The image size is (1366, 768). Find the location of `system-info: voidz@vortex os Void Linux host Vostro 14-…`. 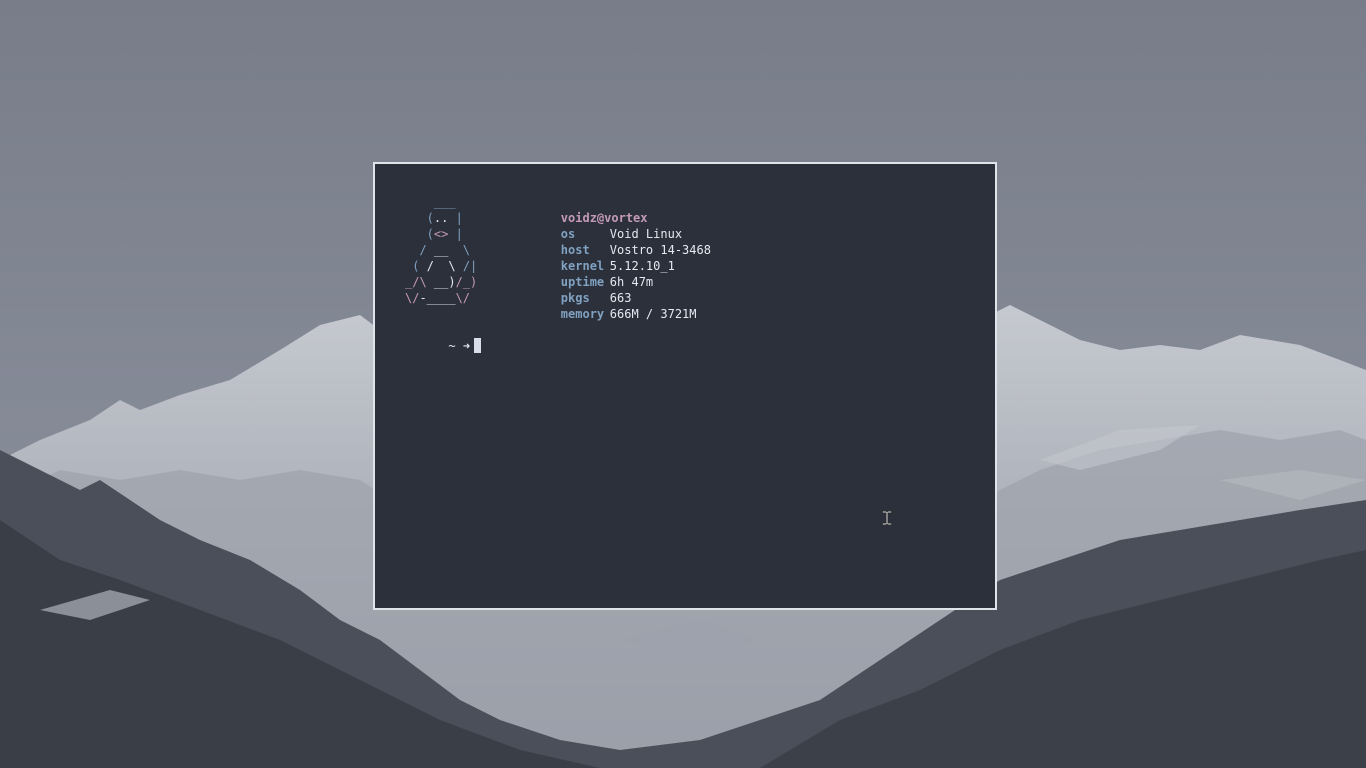

system-info: voidz@vortex os Void Linux host Vostro 14-… is located at coordinates (653, 257).